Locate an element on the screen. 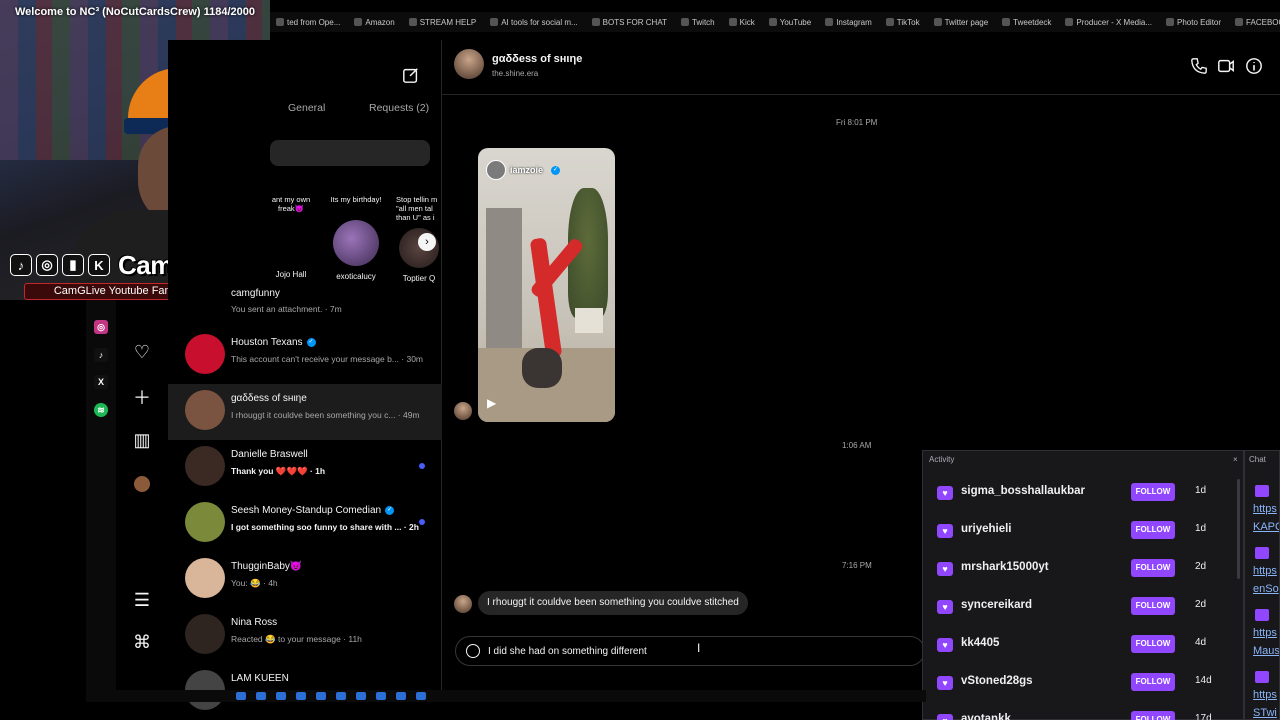 The width and height of the screenshot is (1280, 720). activity-time: 1d is located at coordinates (1201, 490).